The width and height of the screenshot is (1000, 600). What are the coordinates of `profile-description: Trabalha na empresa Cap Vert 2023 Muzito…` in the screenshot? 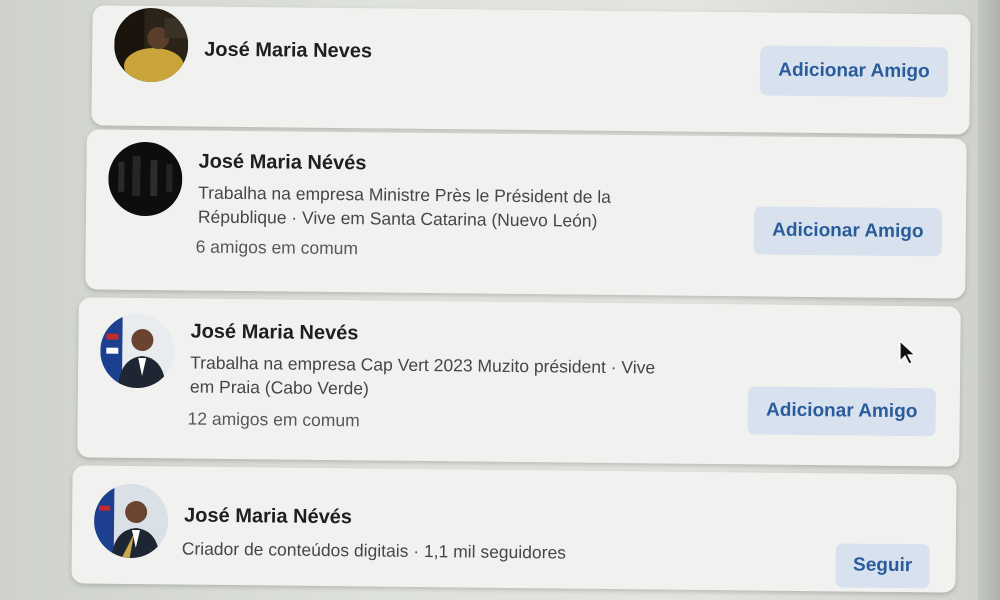 It's located at (470, 378).